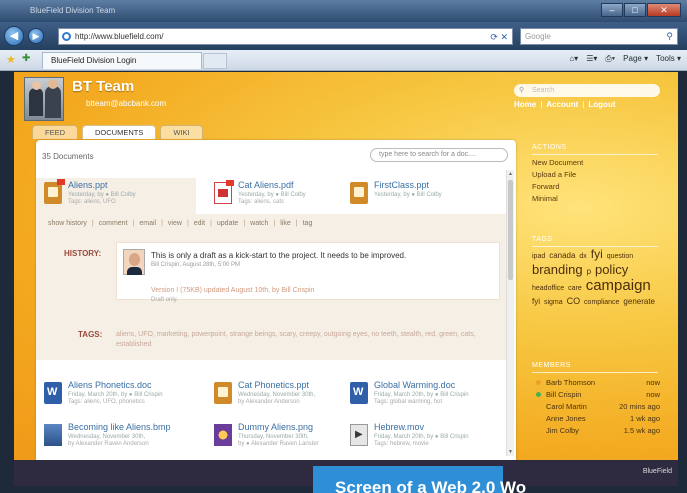 The width and height of the screenshot is (687, 493). Describe the element at coordinates (55, 132) in the screenshot. I see `tab-feed: FEED` at that location.